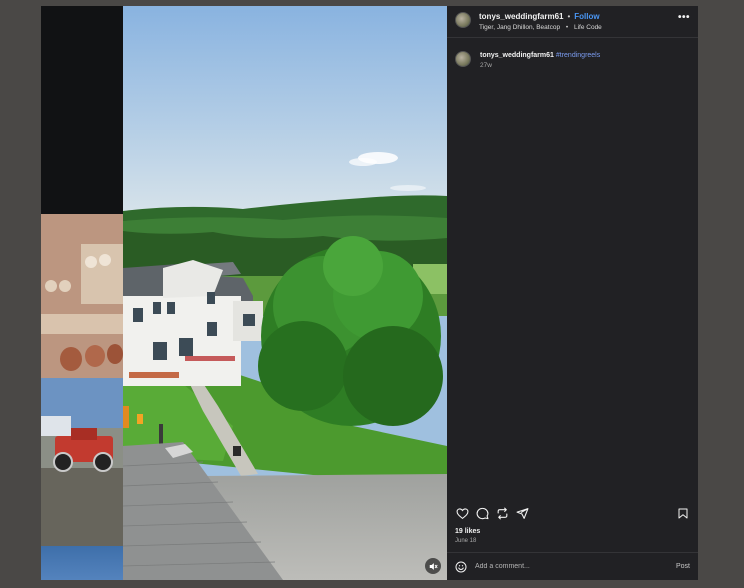  Describe the element at coordinates (578, 55) in the screenshot. I see `caption-hashtag: #trendingreels` at that location.